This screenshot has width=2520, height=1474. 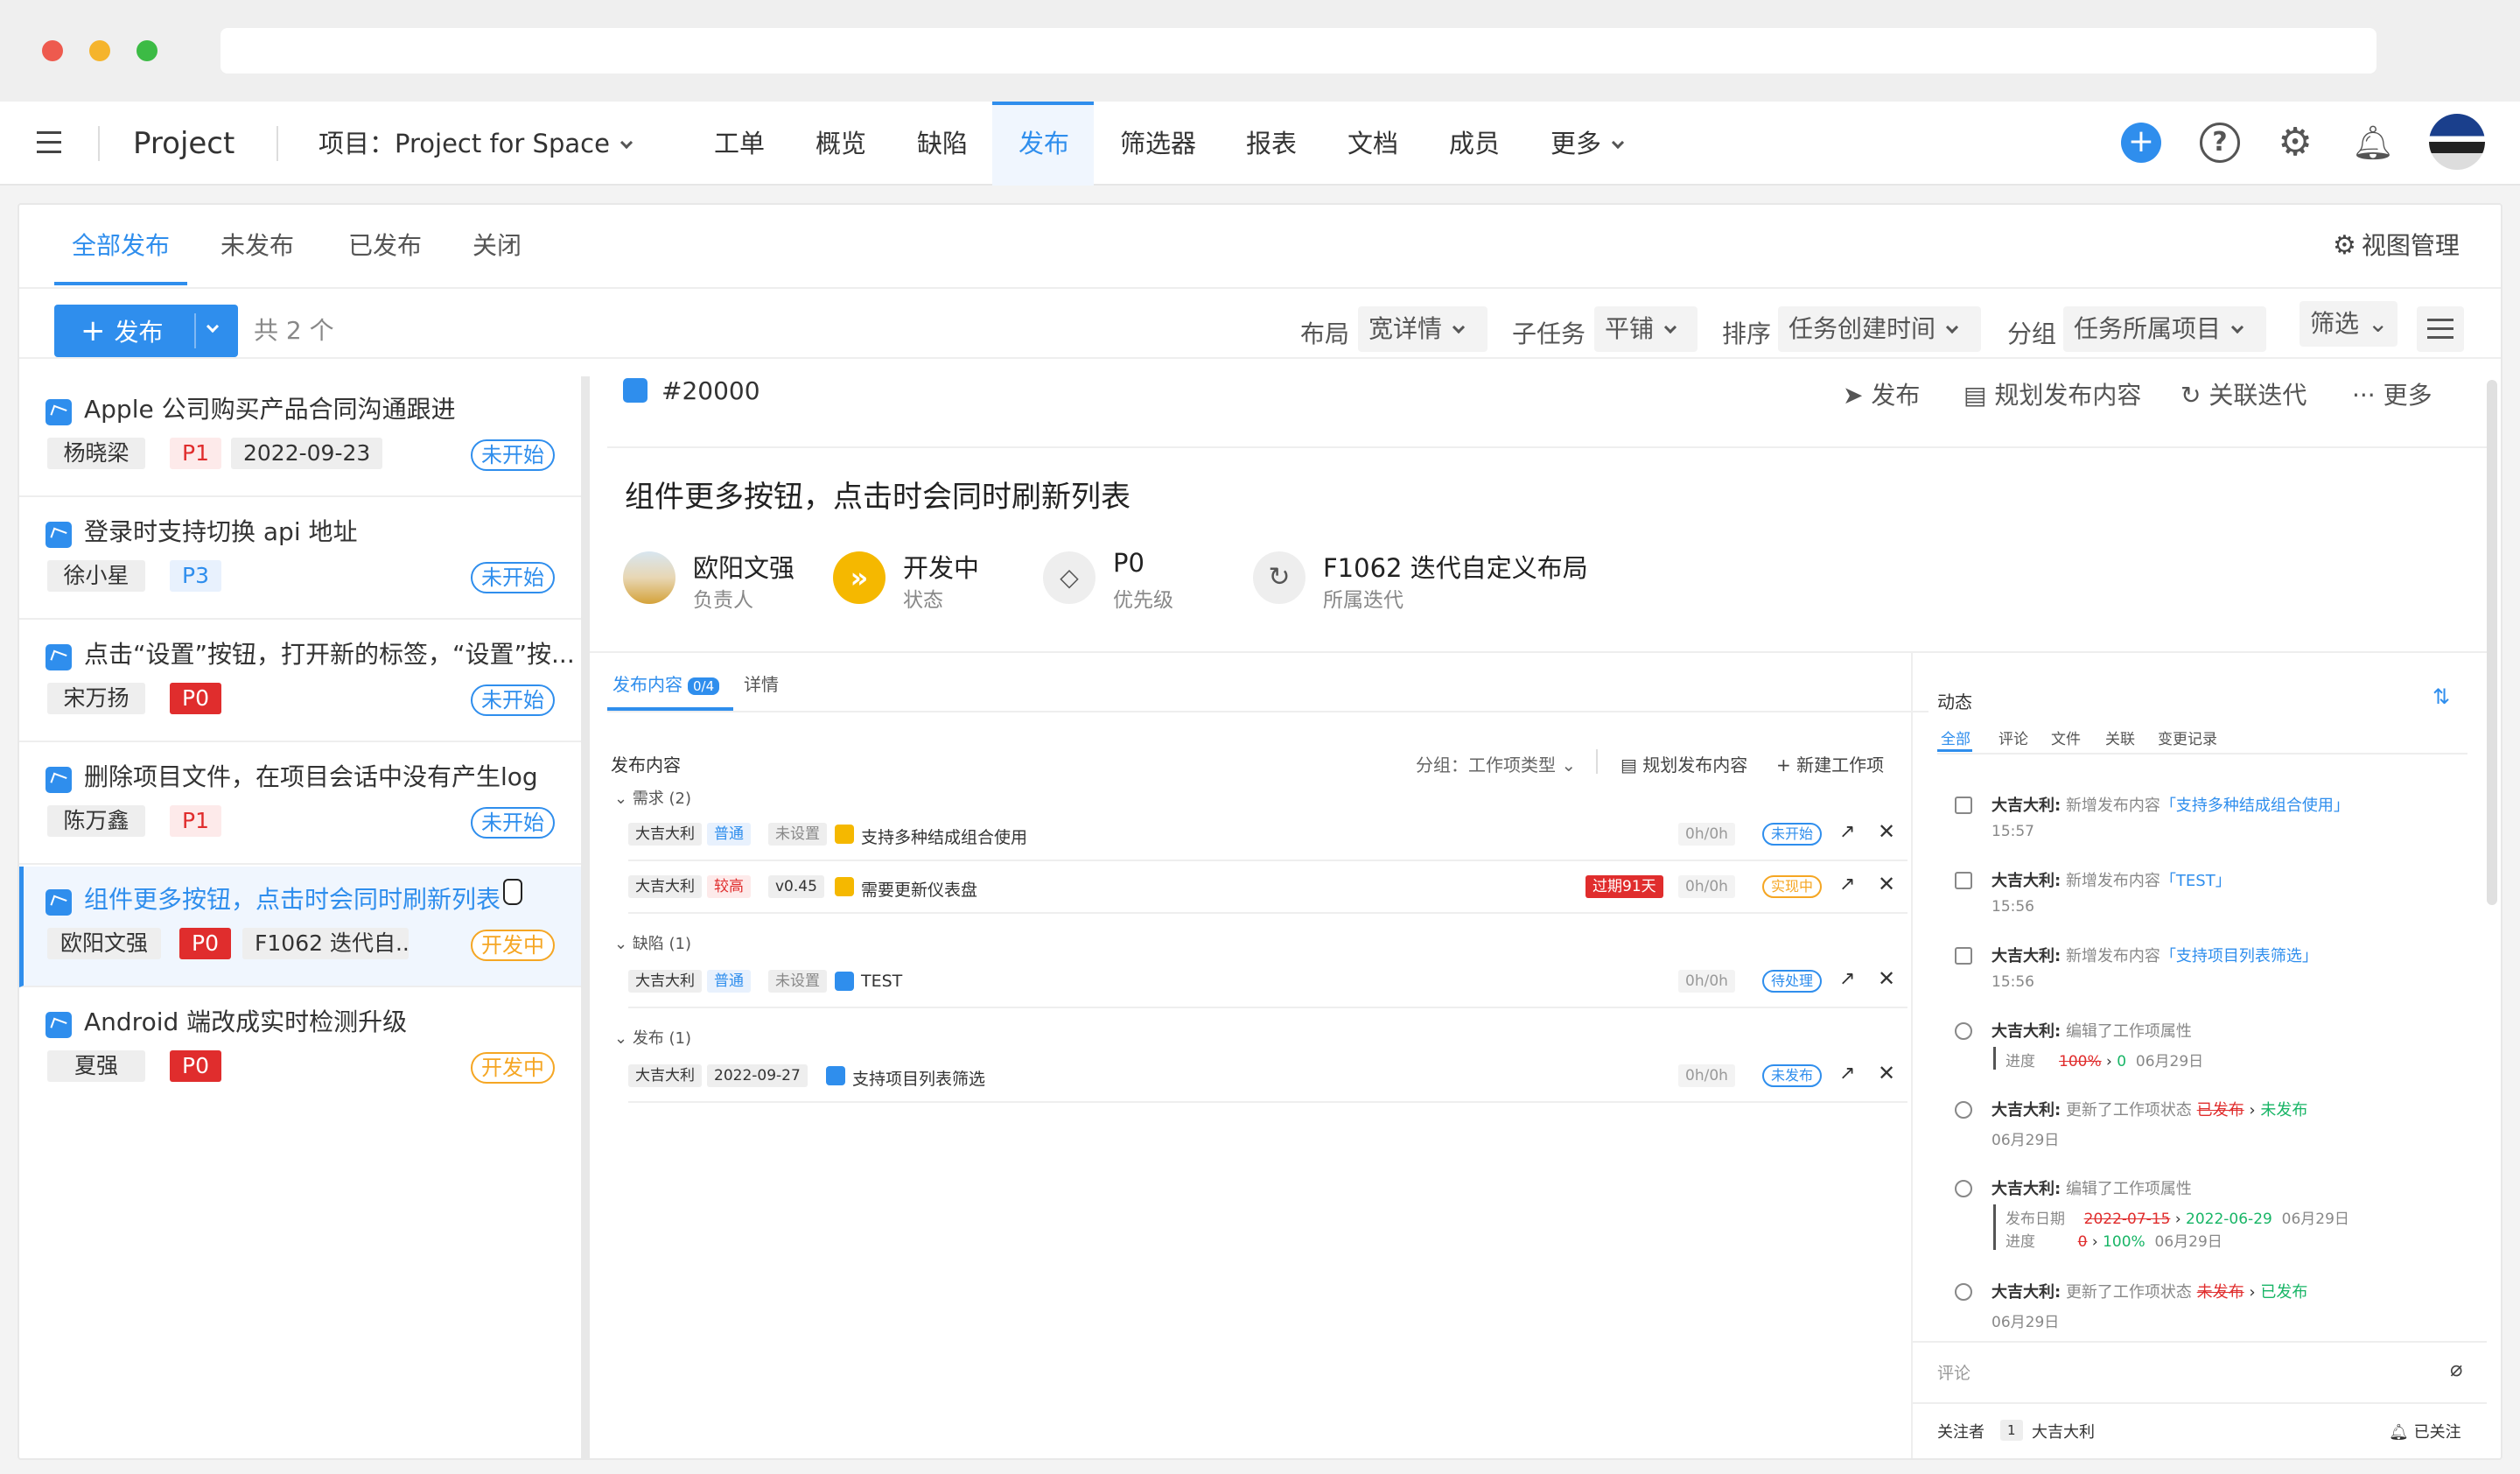 I want to click on group-header-defects: ⌄ 缺陷 (1), so click(x=652, y=942).